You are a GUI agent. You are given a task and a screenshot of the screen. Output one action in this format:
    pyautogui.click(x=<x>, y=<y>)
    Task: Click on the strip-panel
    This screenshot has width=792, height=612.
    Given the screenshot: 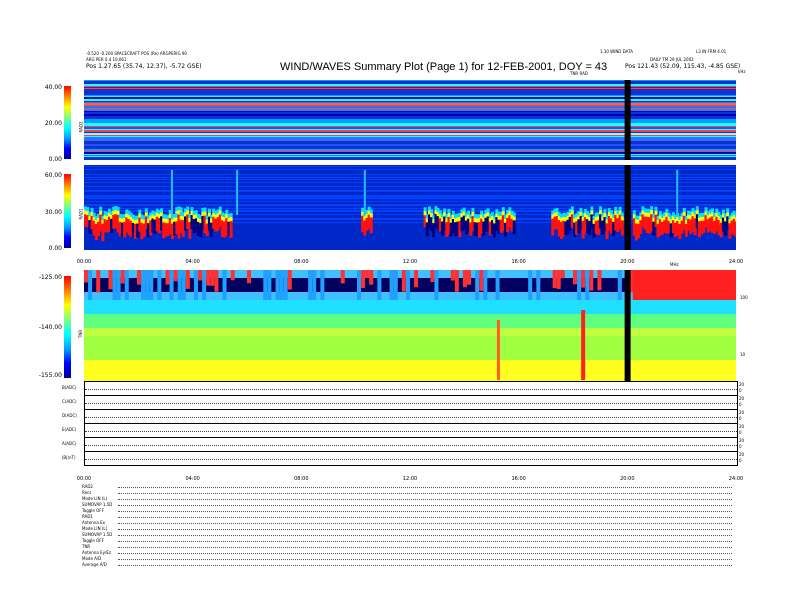 What is the action you would take?
    pyautogui.click(x=411, y=444)
    